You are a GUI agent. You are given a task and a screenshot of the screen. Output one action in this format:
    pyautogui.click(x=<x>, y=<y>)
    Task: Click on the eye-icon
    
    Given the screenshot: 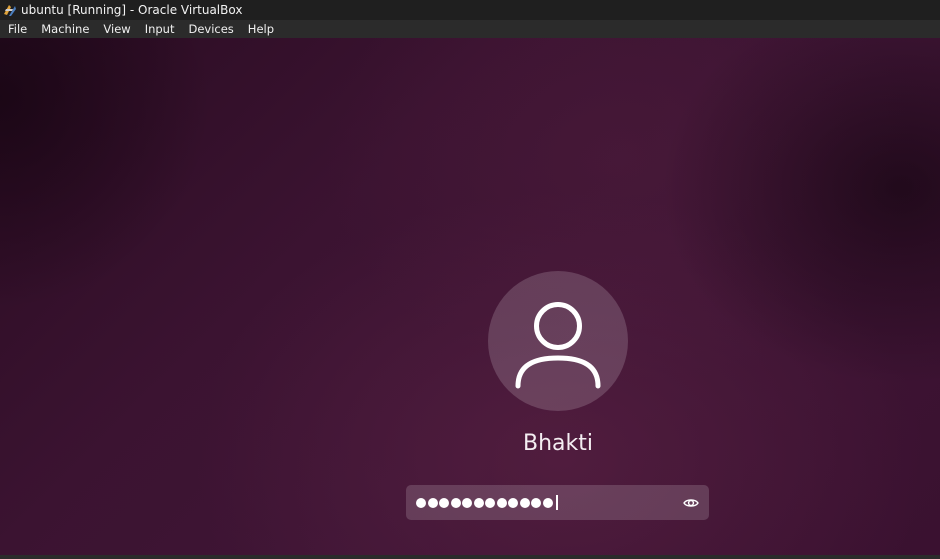 What is the action you would take?
    pyautogui.click(x=691, y=503)
    